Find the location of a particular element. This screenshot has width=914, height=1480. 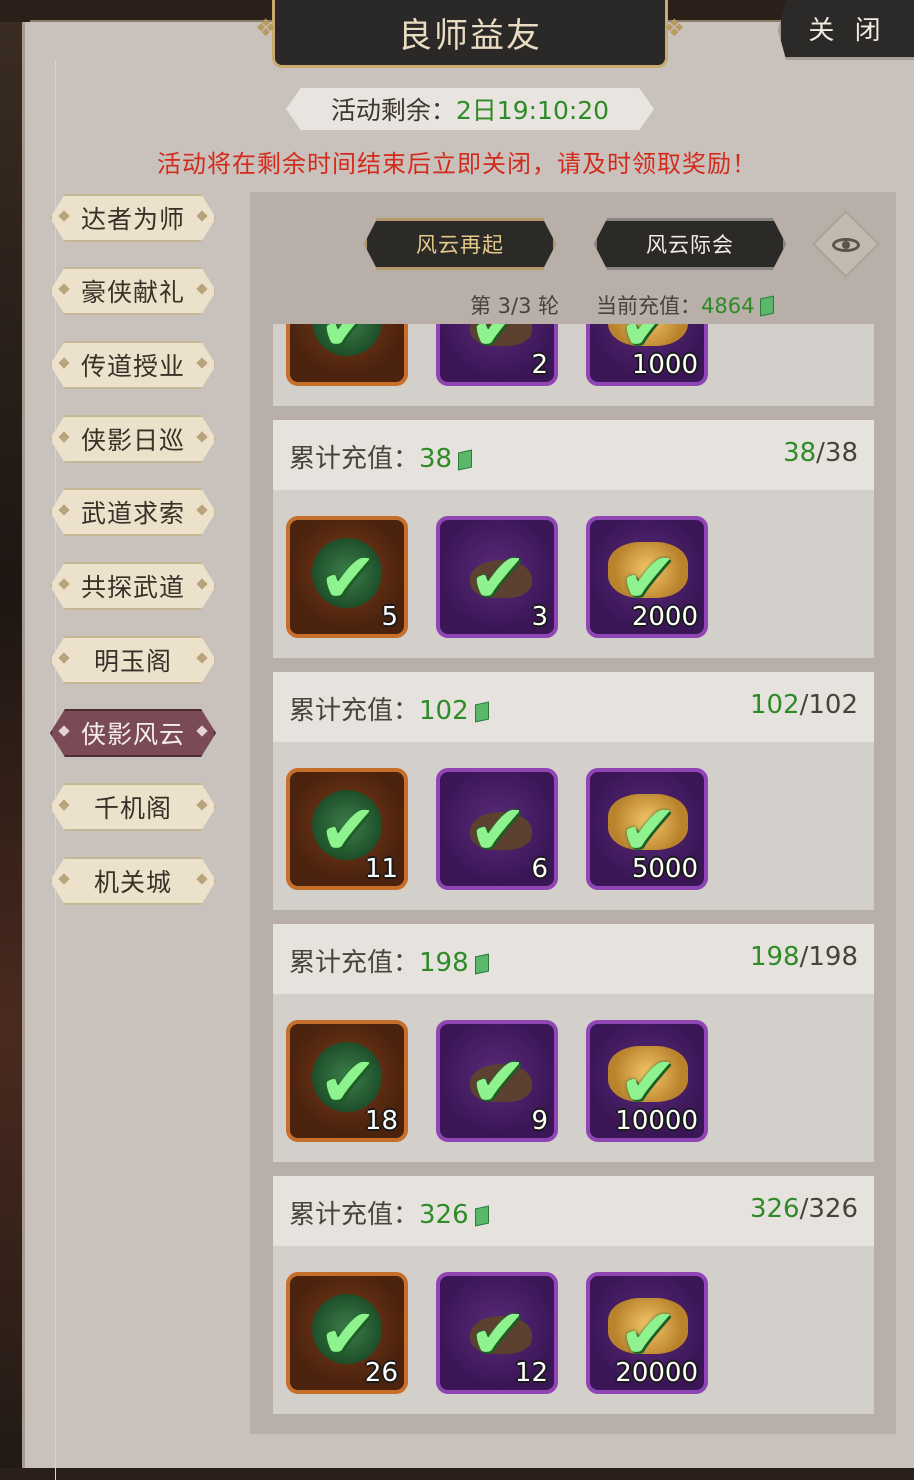

sidebar-item-mingyuge: 明玉阁 is located at coordinates (133, 660).